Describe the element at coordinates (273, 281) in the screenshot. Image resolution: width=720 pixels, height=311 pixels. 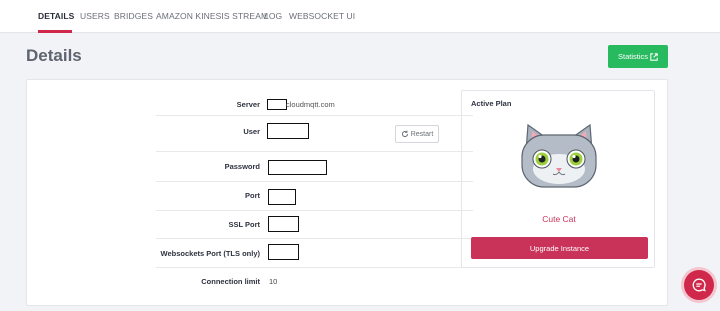
I see `connection-limit-value: 10` at that location.